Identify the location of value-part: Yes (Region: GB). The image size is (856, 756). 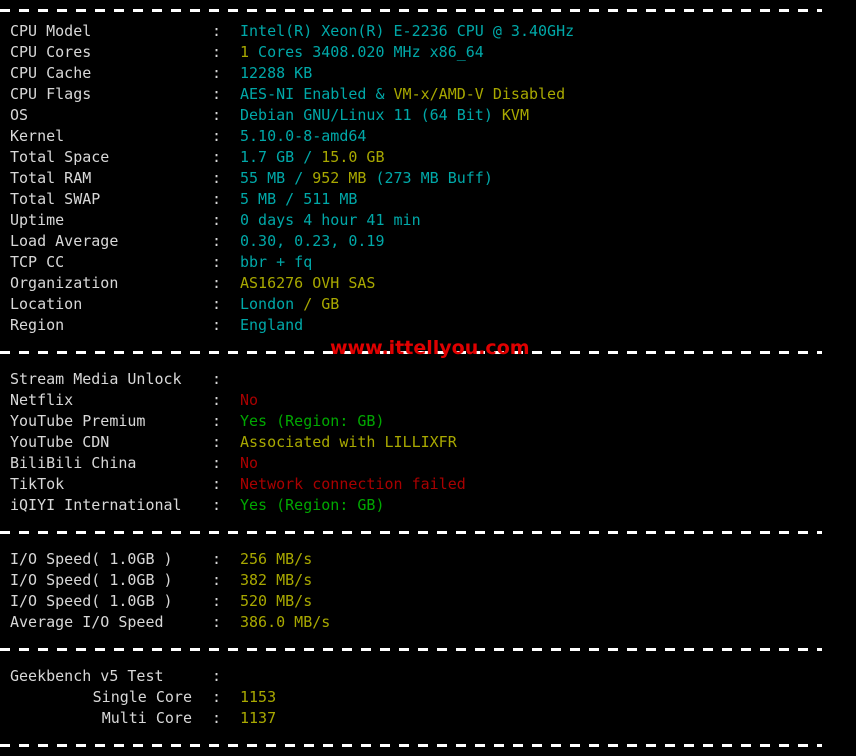
(312, 505).